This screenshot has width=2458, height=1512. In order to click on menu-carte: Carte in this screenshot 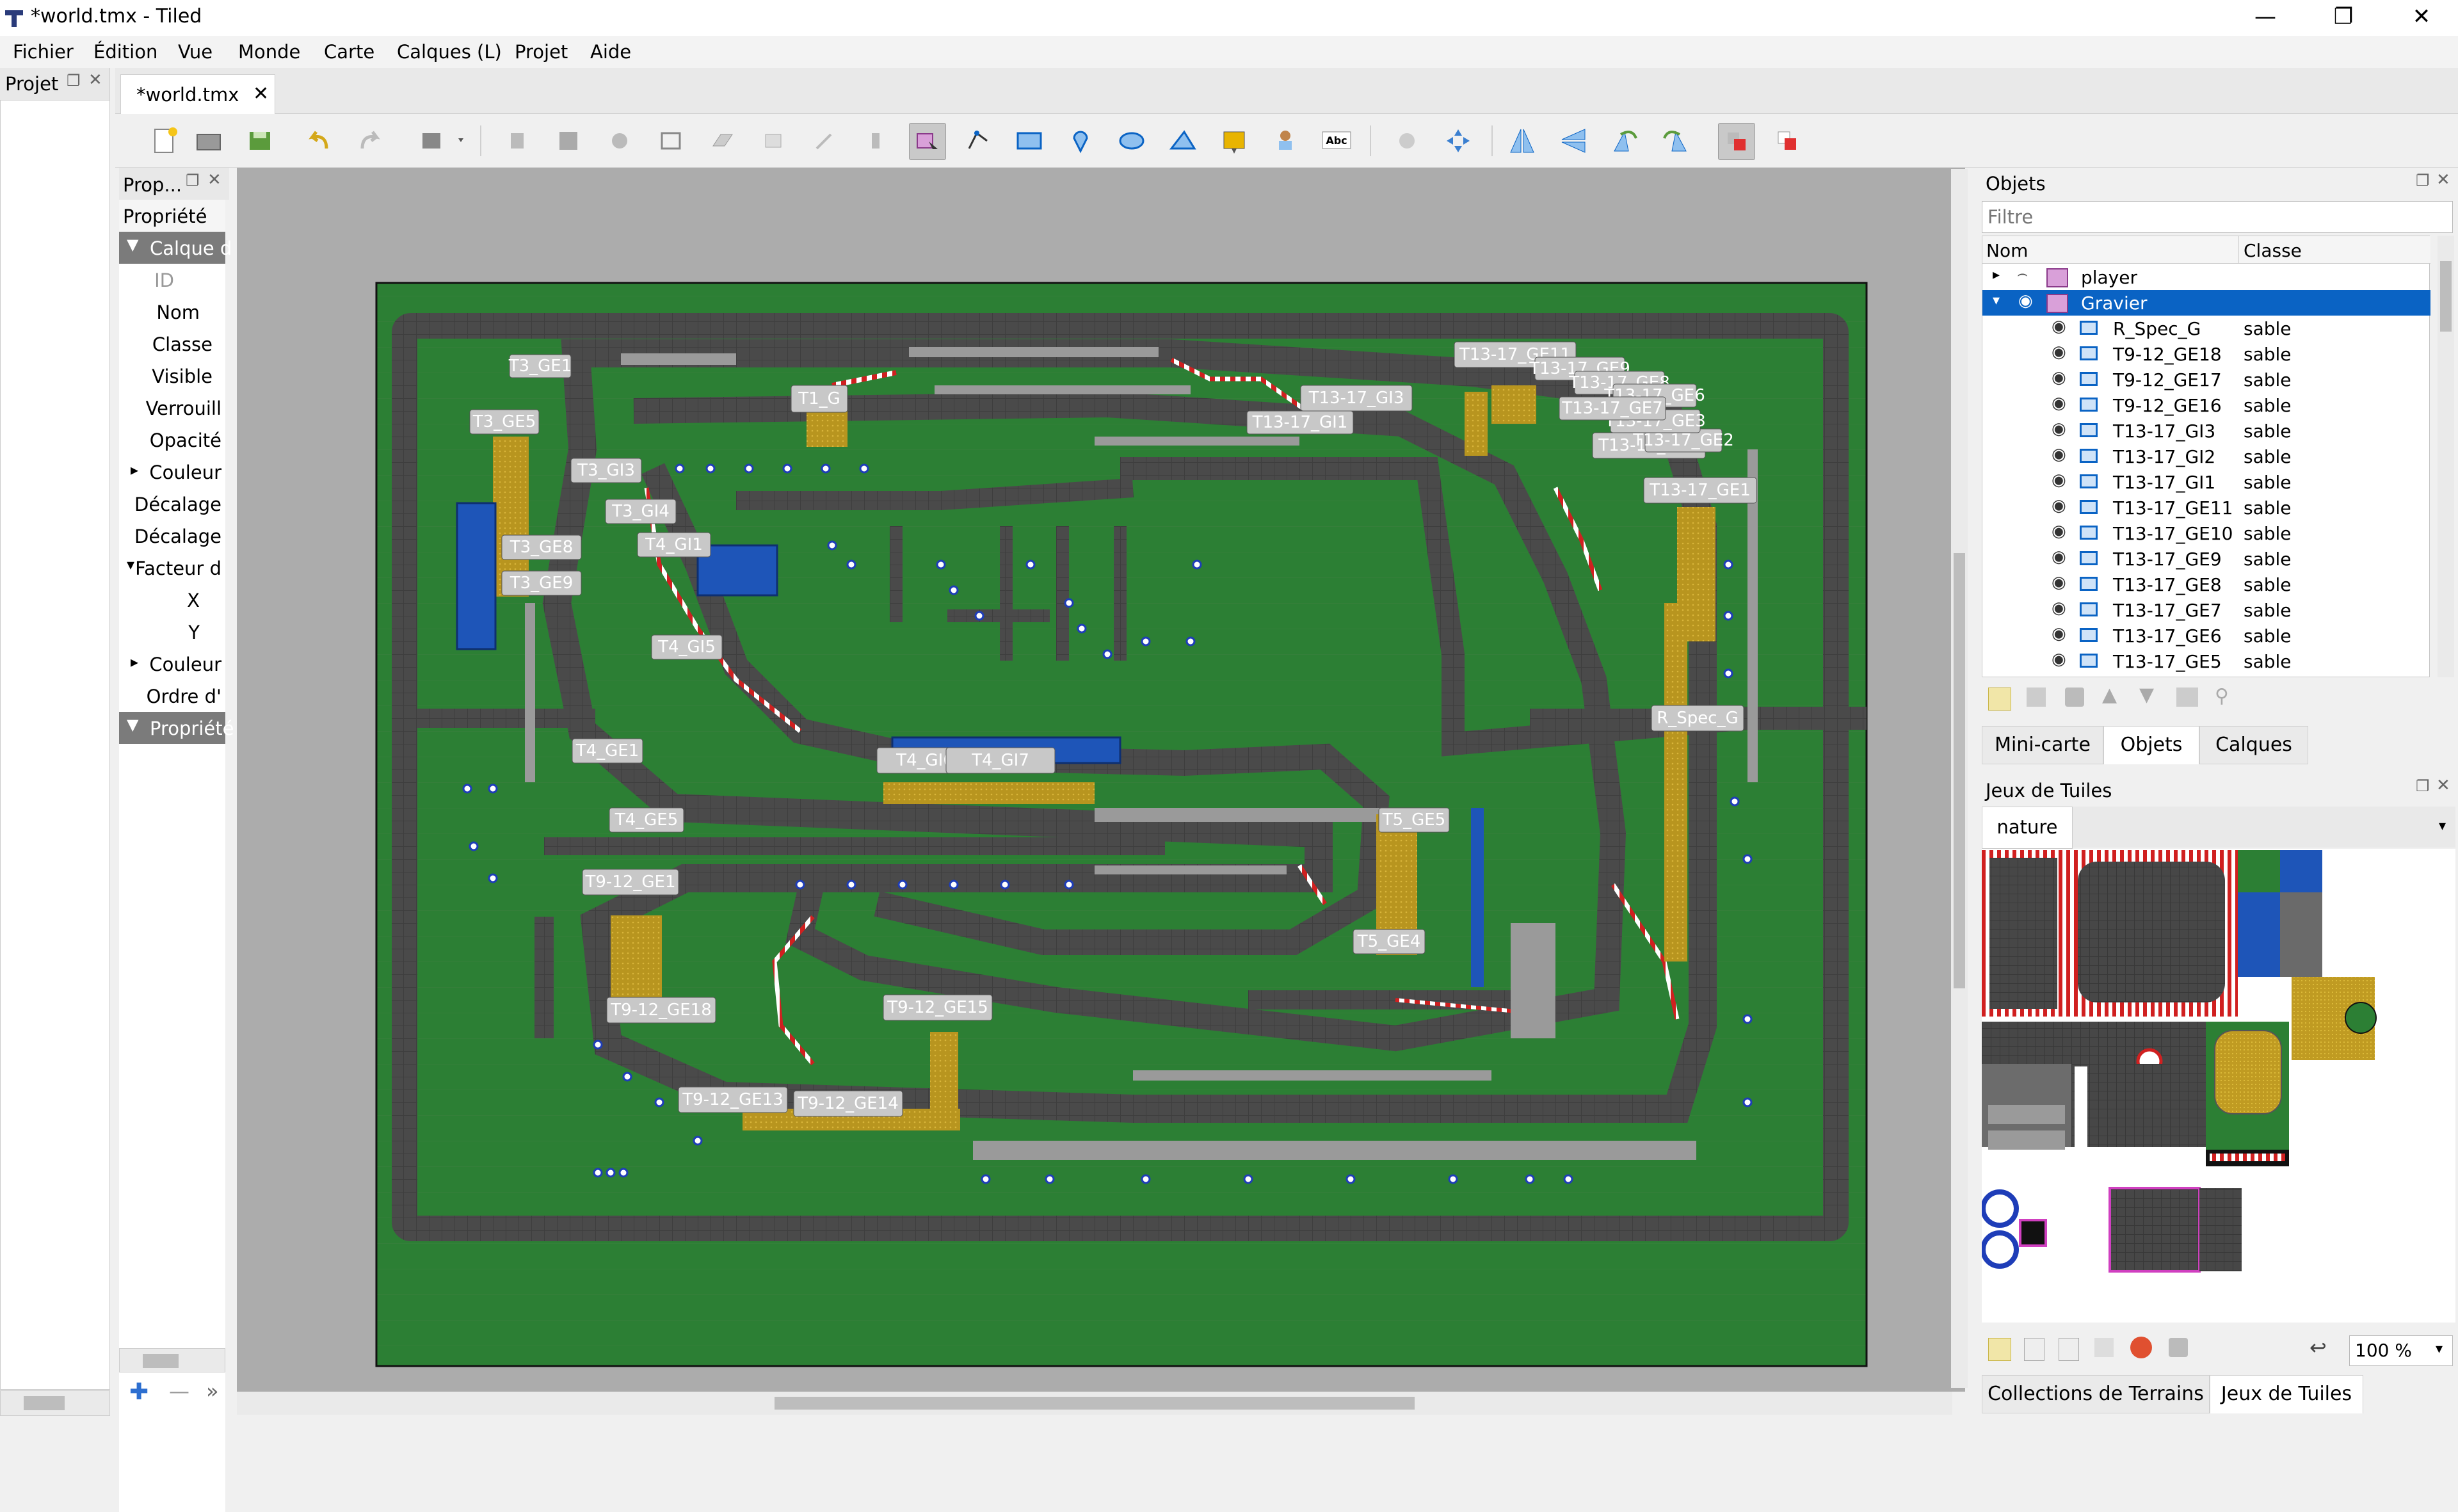, I will do `click(349, 52)`.